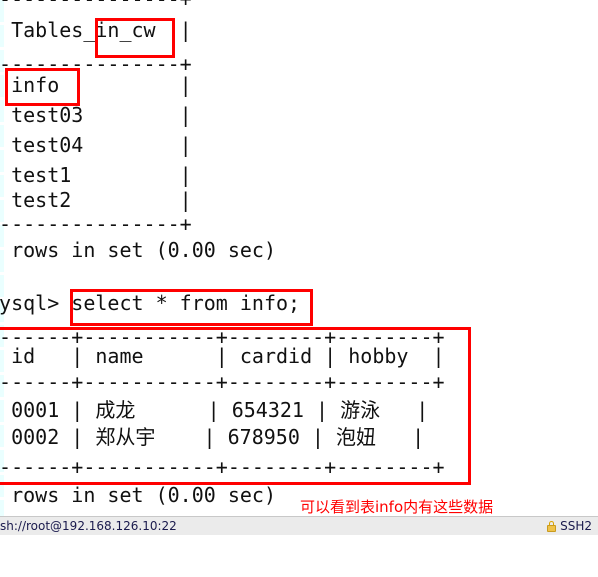 This screenshot has width=598, height=577. I want to click on protocol-status: SSH2, so click(569, 526).